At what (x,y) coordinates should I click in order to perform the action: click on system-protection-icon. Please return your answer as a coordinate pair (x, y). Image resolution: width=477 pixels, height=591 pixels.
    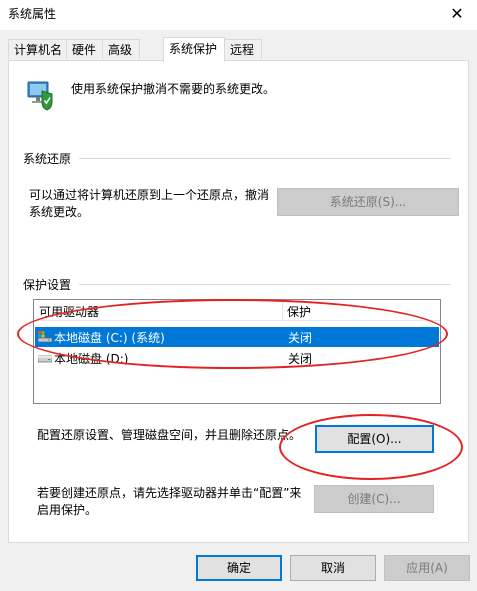
    Looking at the image, I should click on (40, 96).